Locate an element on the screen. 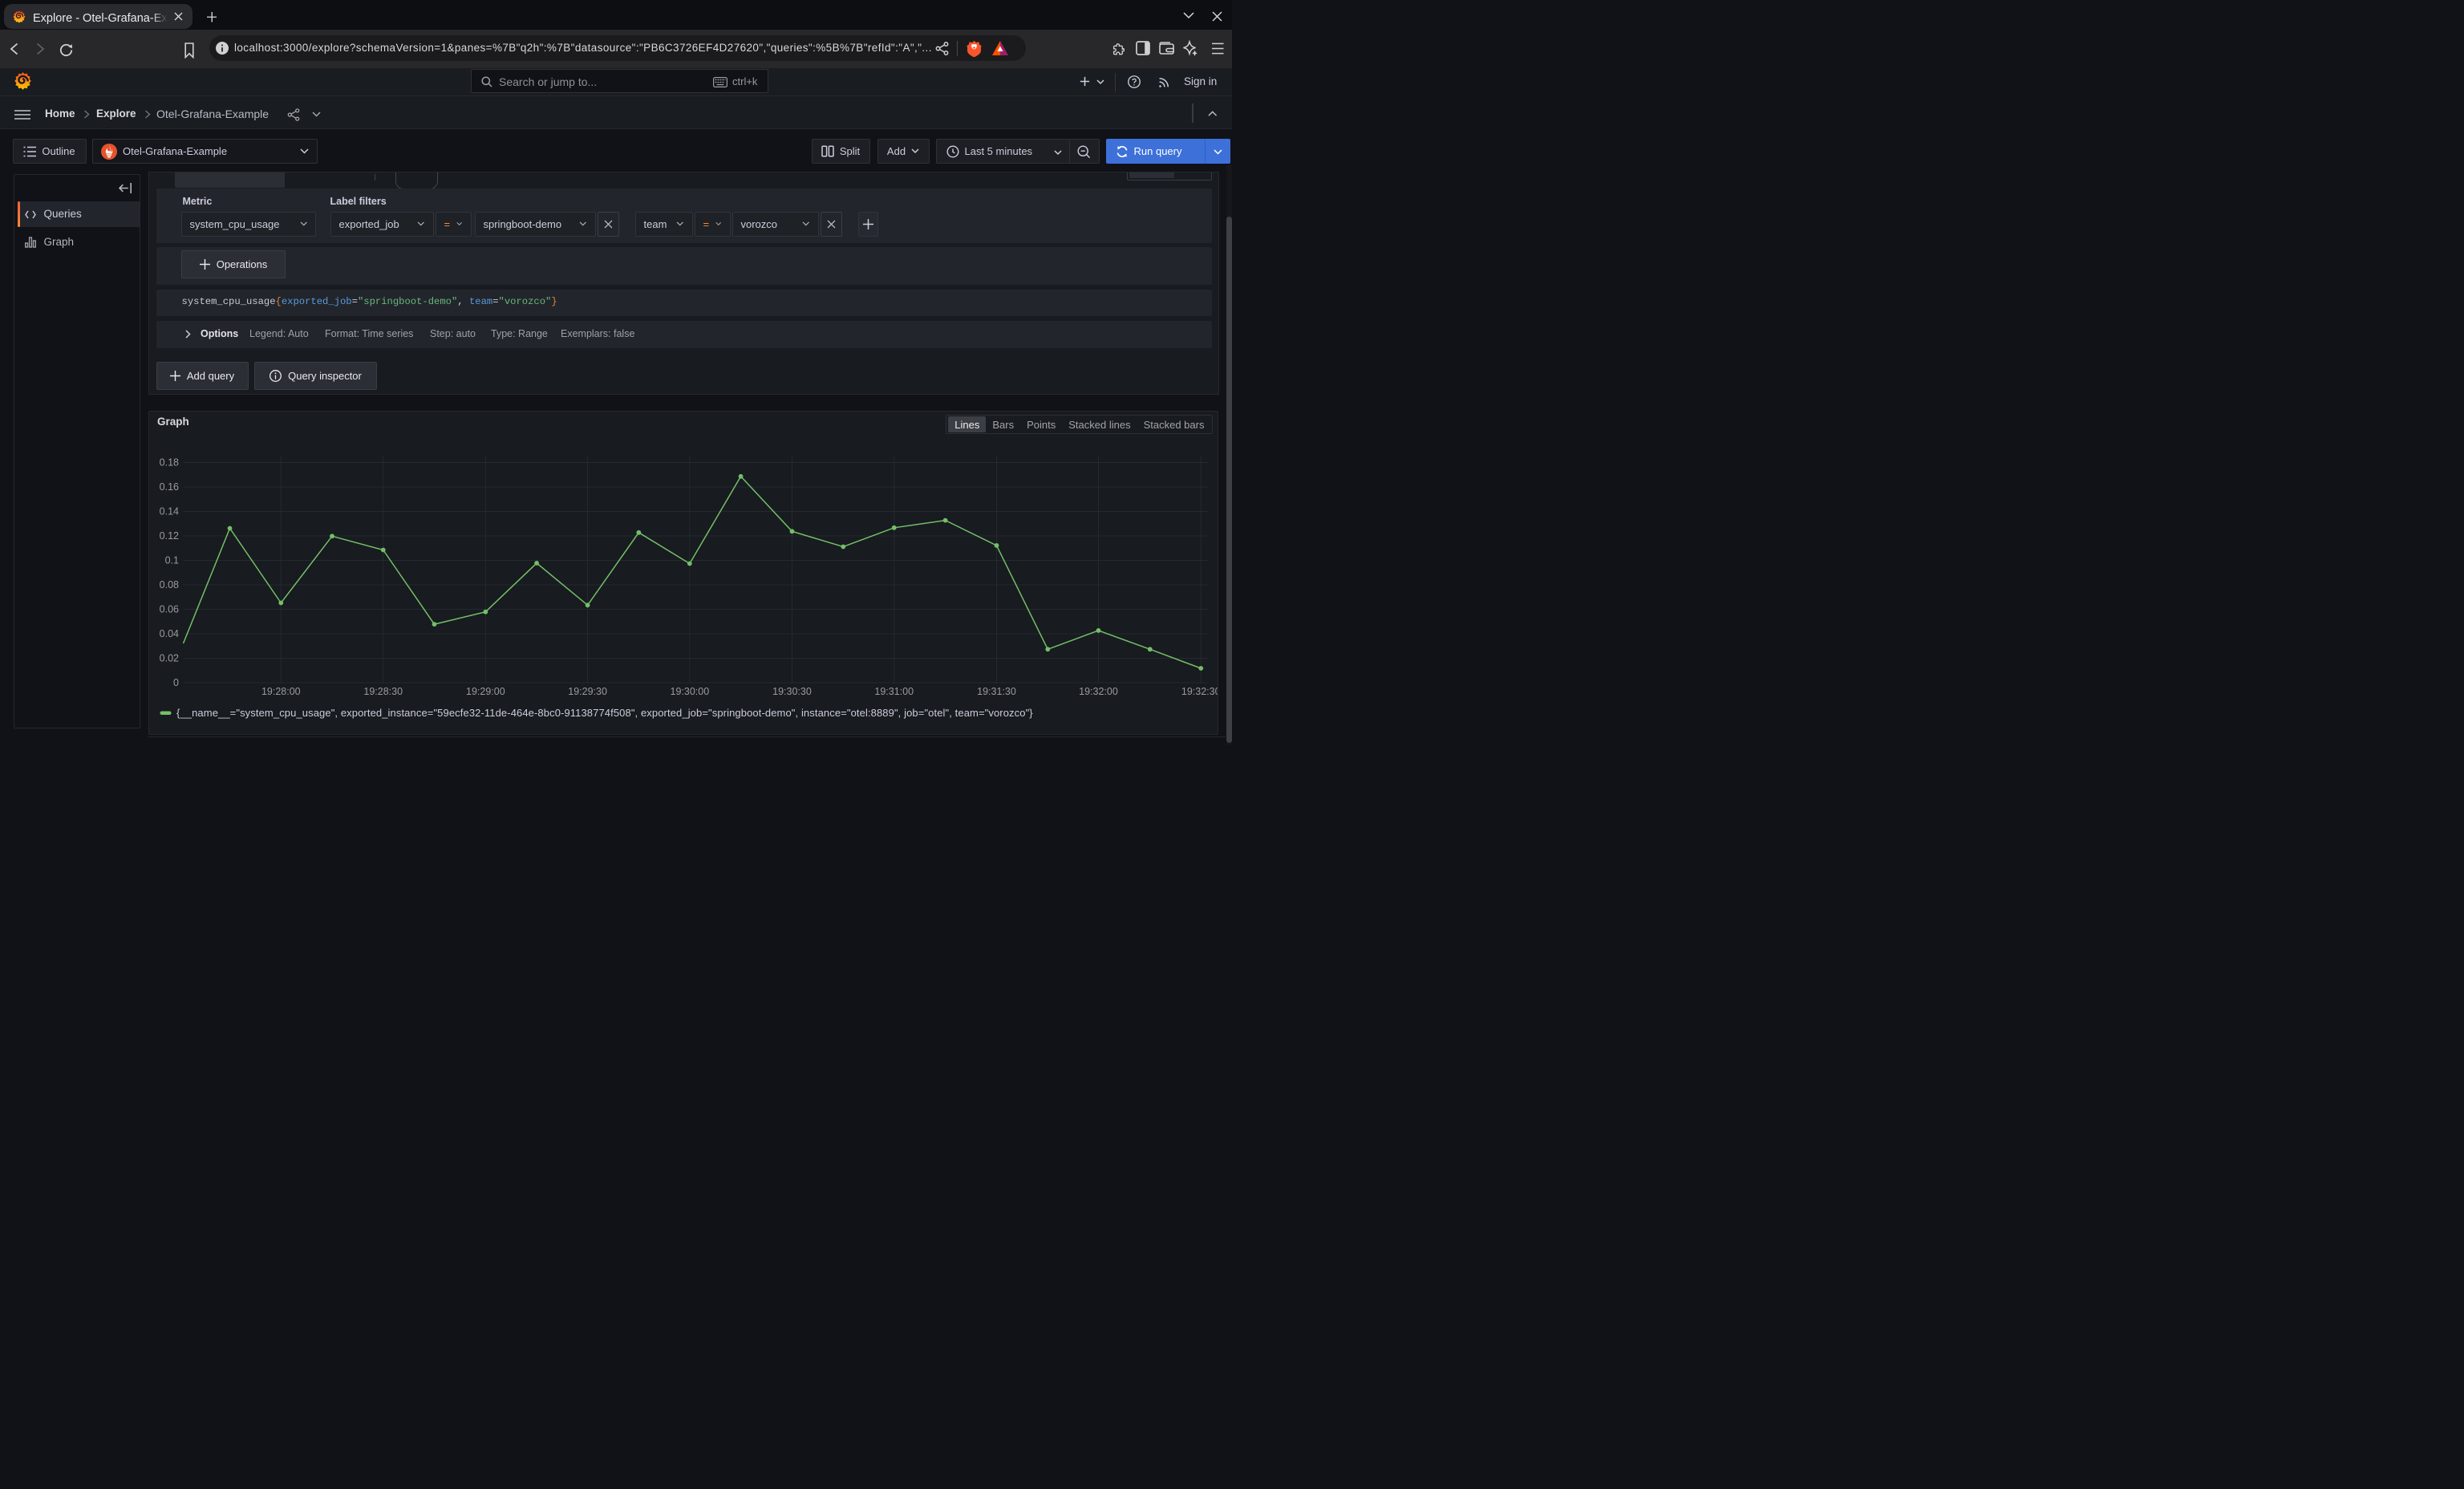 The image size is (2464, 1489). svg-text: 19:29:30 is located at coordinates (587, 692).